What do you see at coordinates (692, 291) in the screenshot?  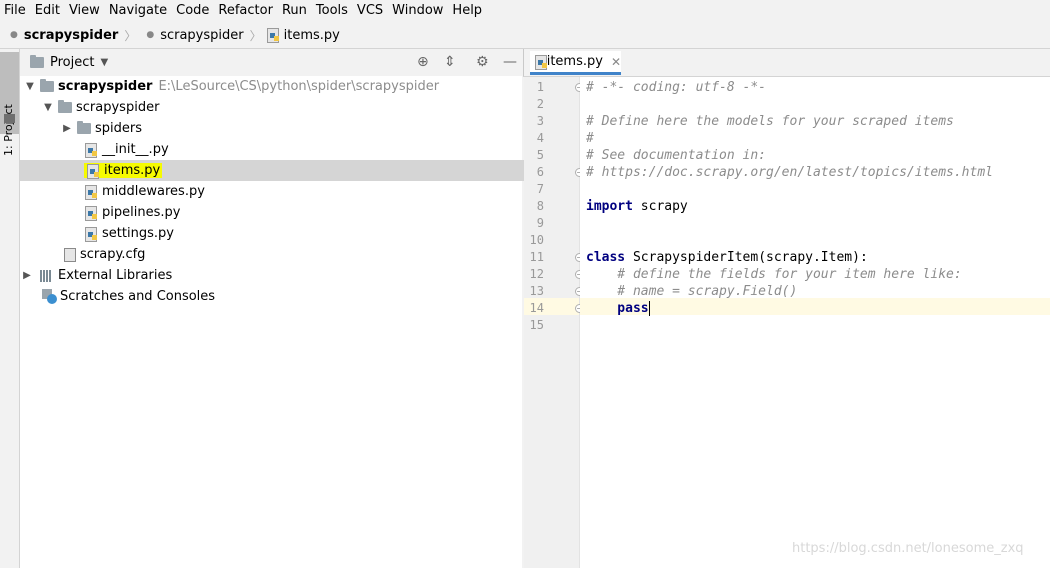 I see `code-line-13: # name = scrapy.Field()` at bounding box center [692, 291].